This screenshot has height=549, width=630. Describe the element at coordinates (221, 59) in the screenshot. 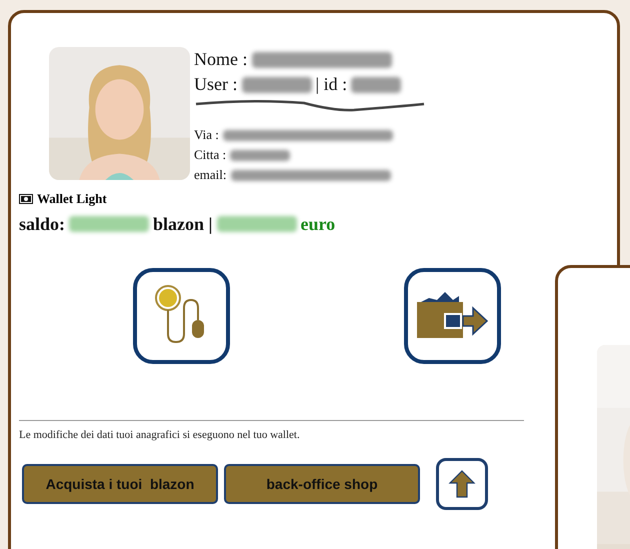

I see `field-label: Nome :` at that location.